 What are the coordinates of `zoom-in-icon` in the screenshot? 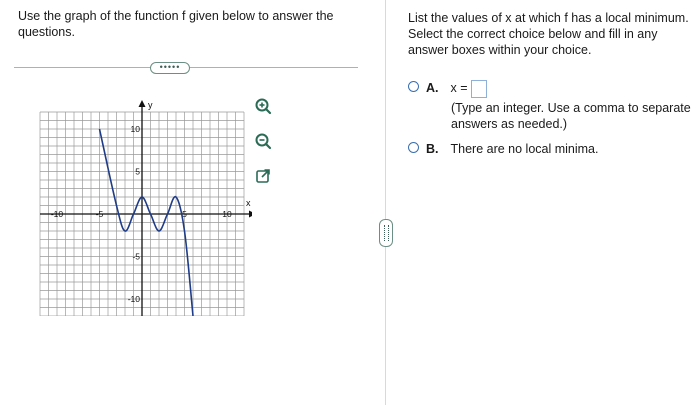 It's located at (263, 106).